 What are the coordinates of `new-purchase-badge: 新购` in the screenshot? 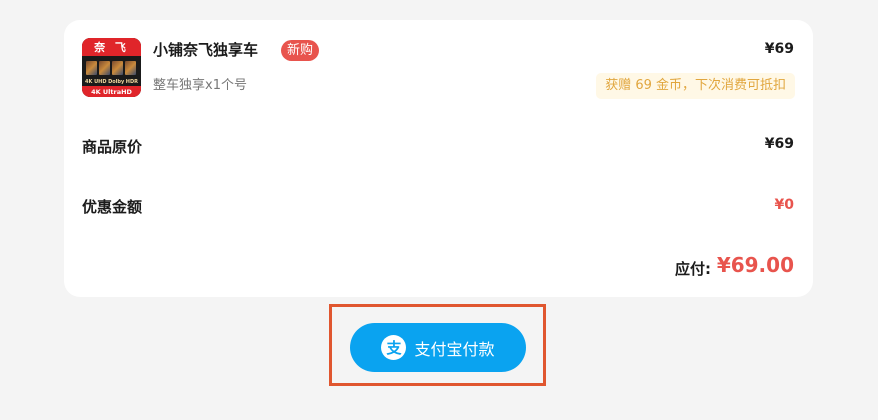 It's located at (300, 50).